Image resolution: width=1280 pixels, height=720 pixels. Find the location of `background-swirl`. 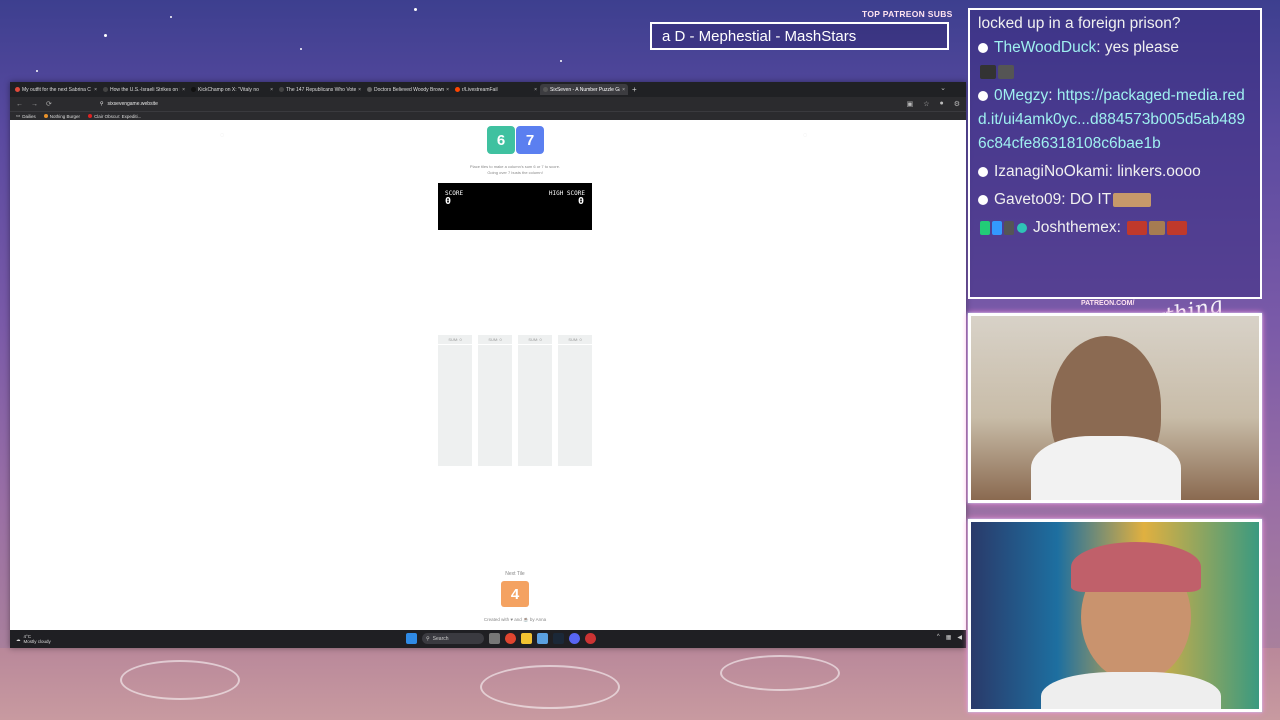

background-swirl is located at coordinates (550, 687).